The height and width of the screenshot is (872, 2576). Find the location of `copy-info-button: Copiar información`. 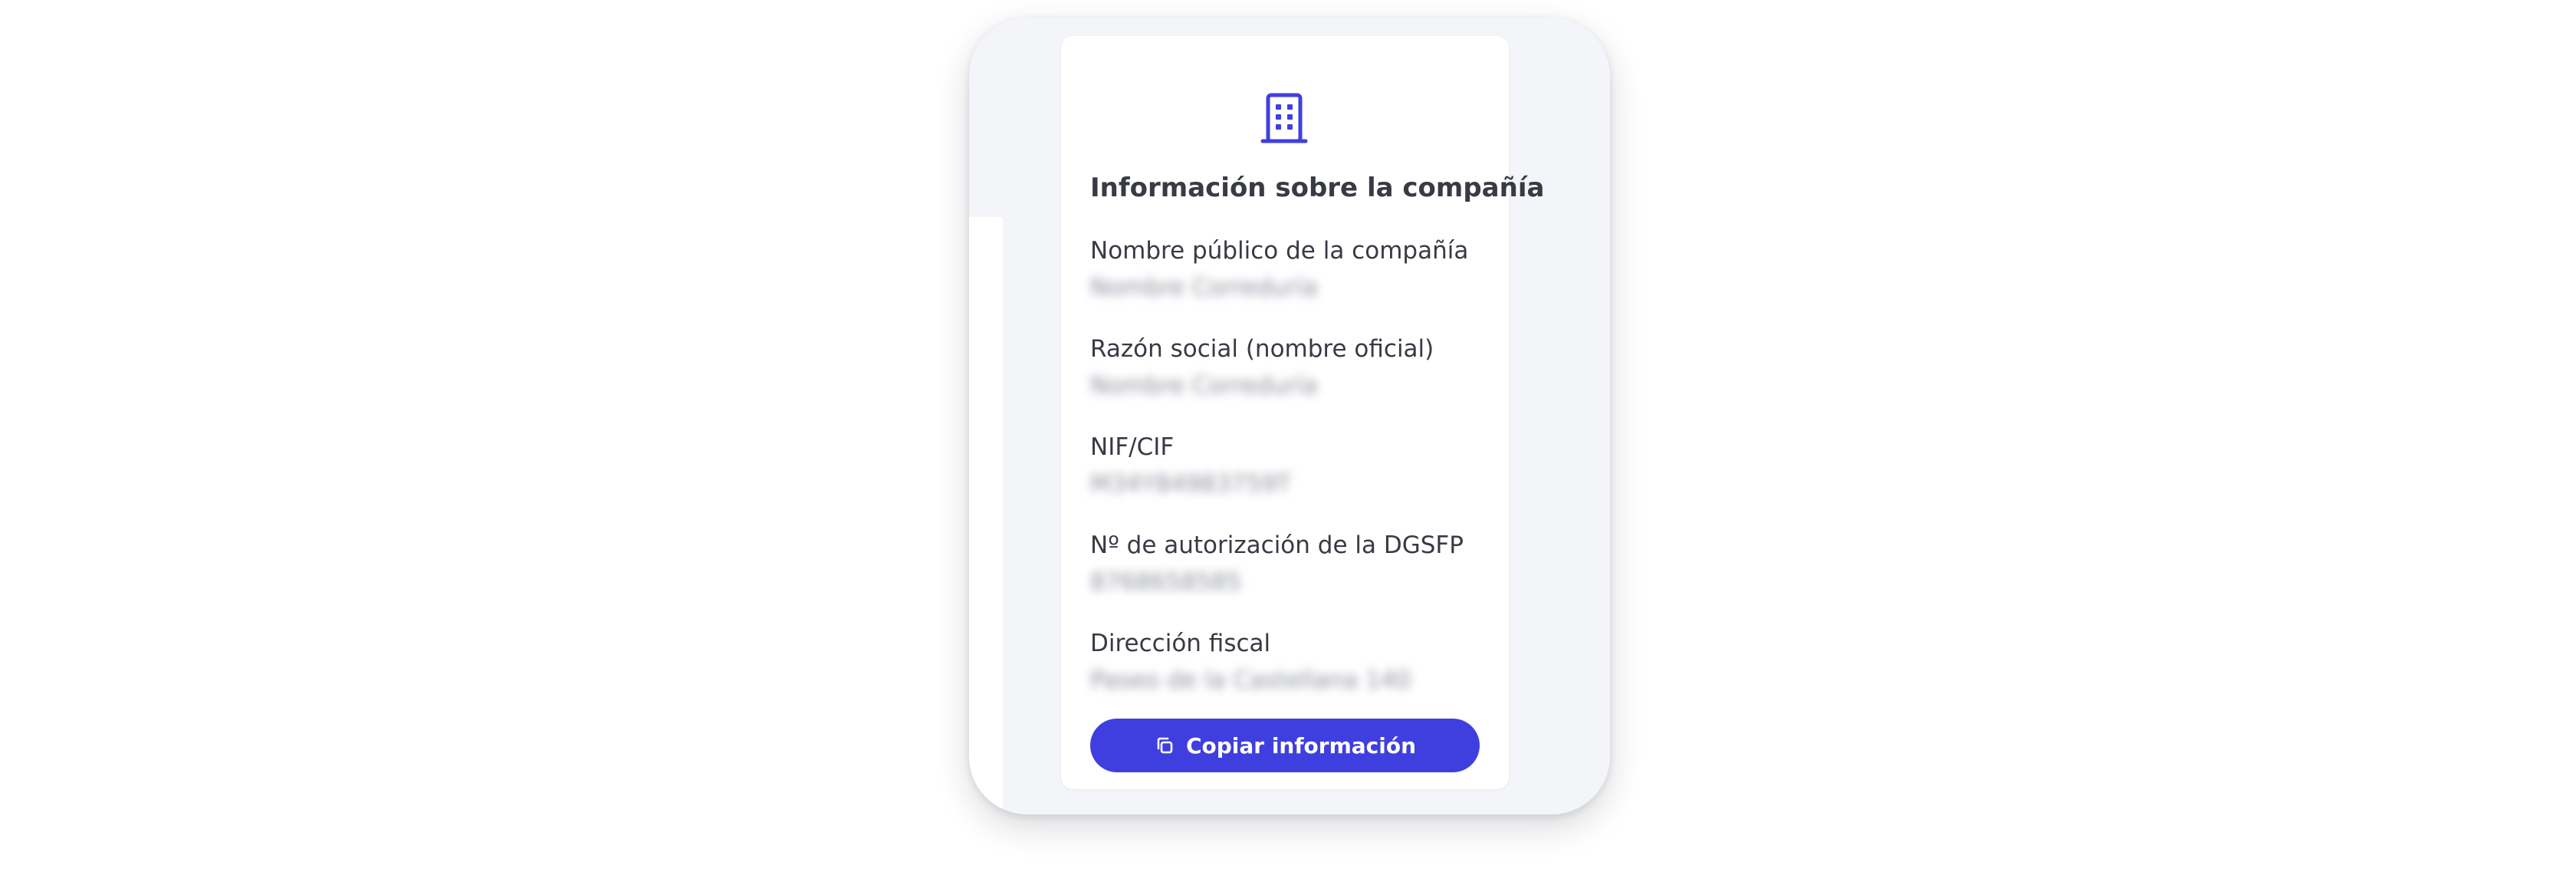

copy-info-button: Copiar información is located at coordinates (1285, 745).